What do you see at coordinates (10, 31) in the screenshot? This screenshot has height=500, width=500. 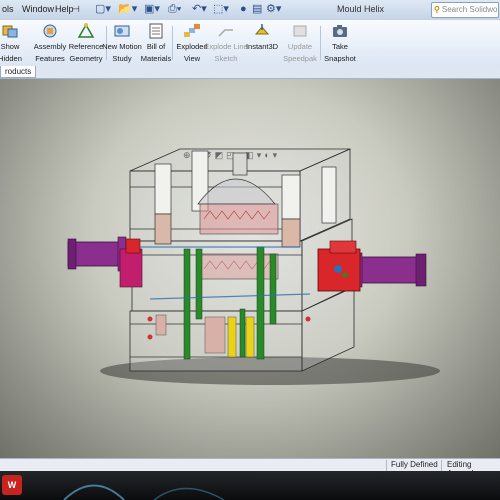 I see `show-hidden-icon` at bounding box center [10, 31].